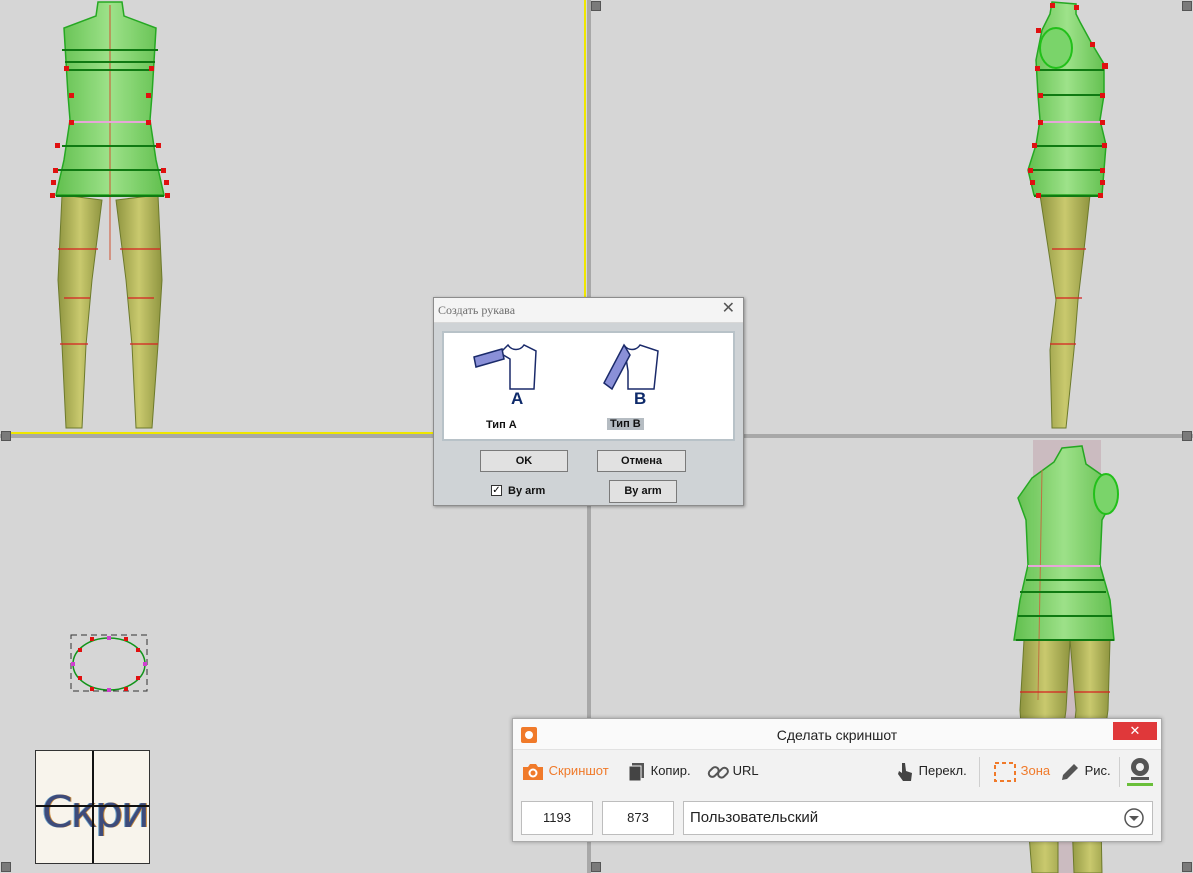  Describe the element at coordinates (1135, 731) in the screenshot. I see `close-button: ✕` at that location.